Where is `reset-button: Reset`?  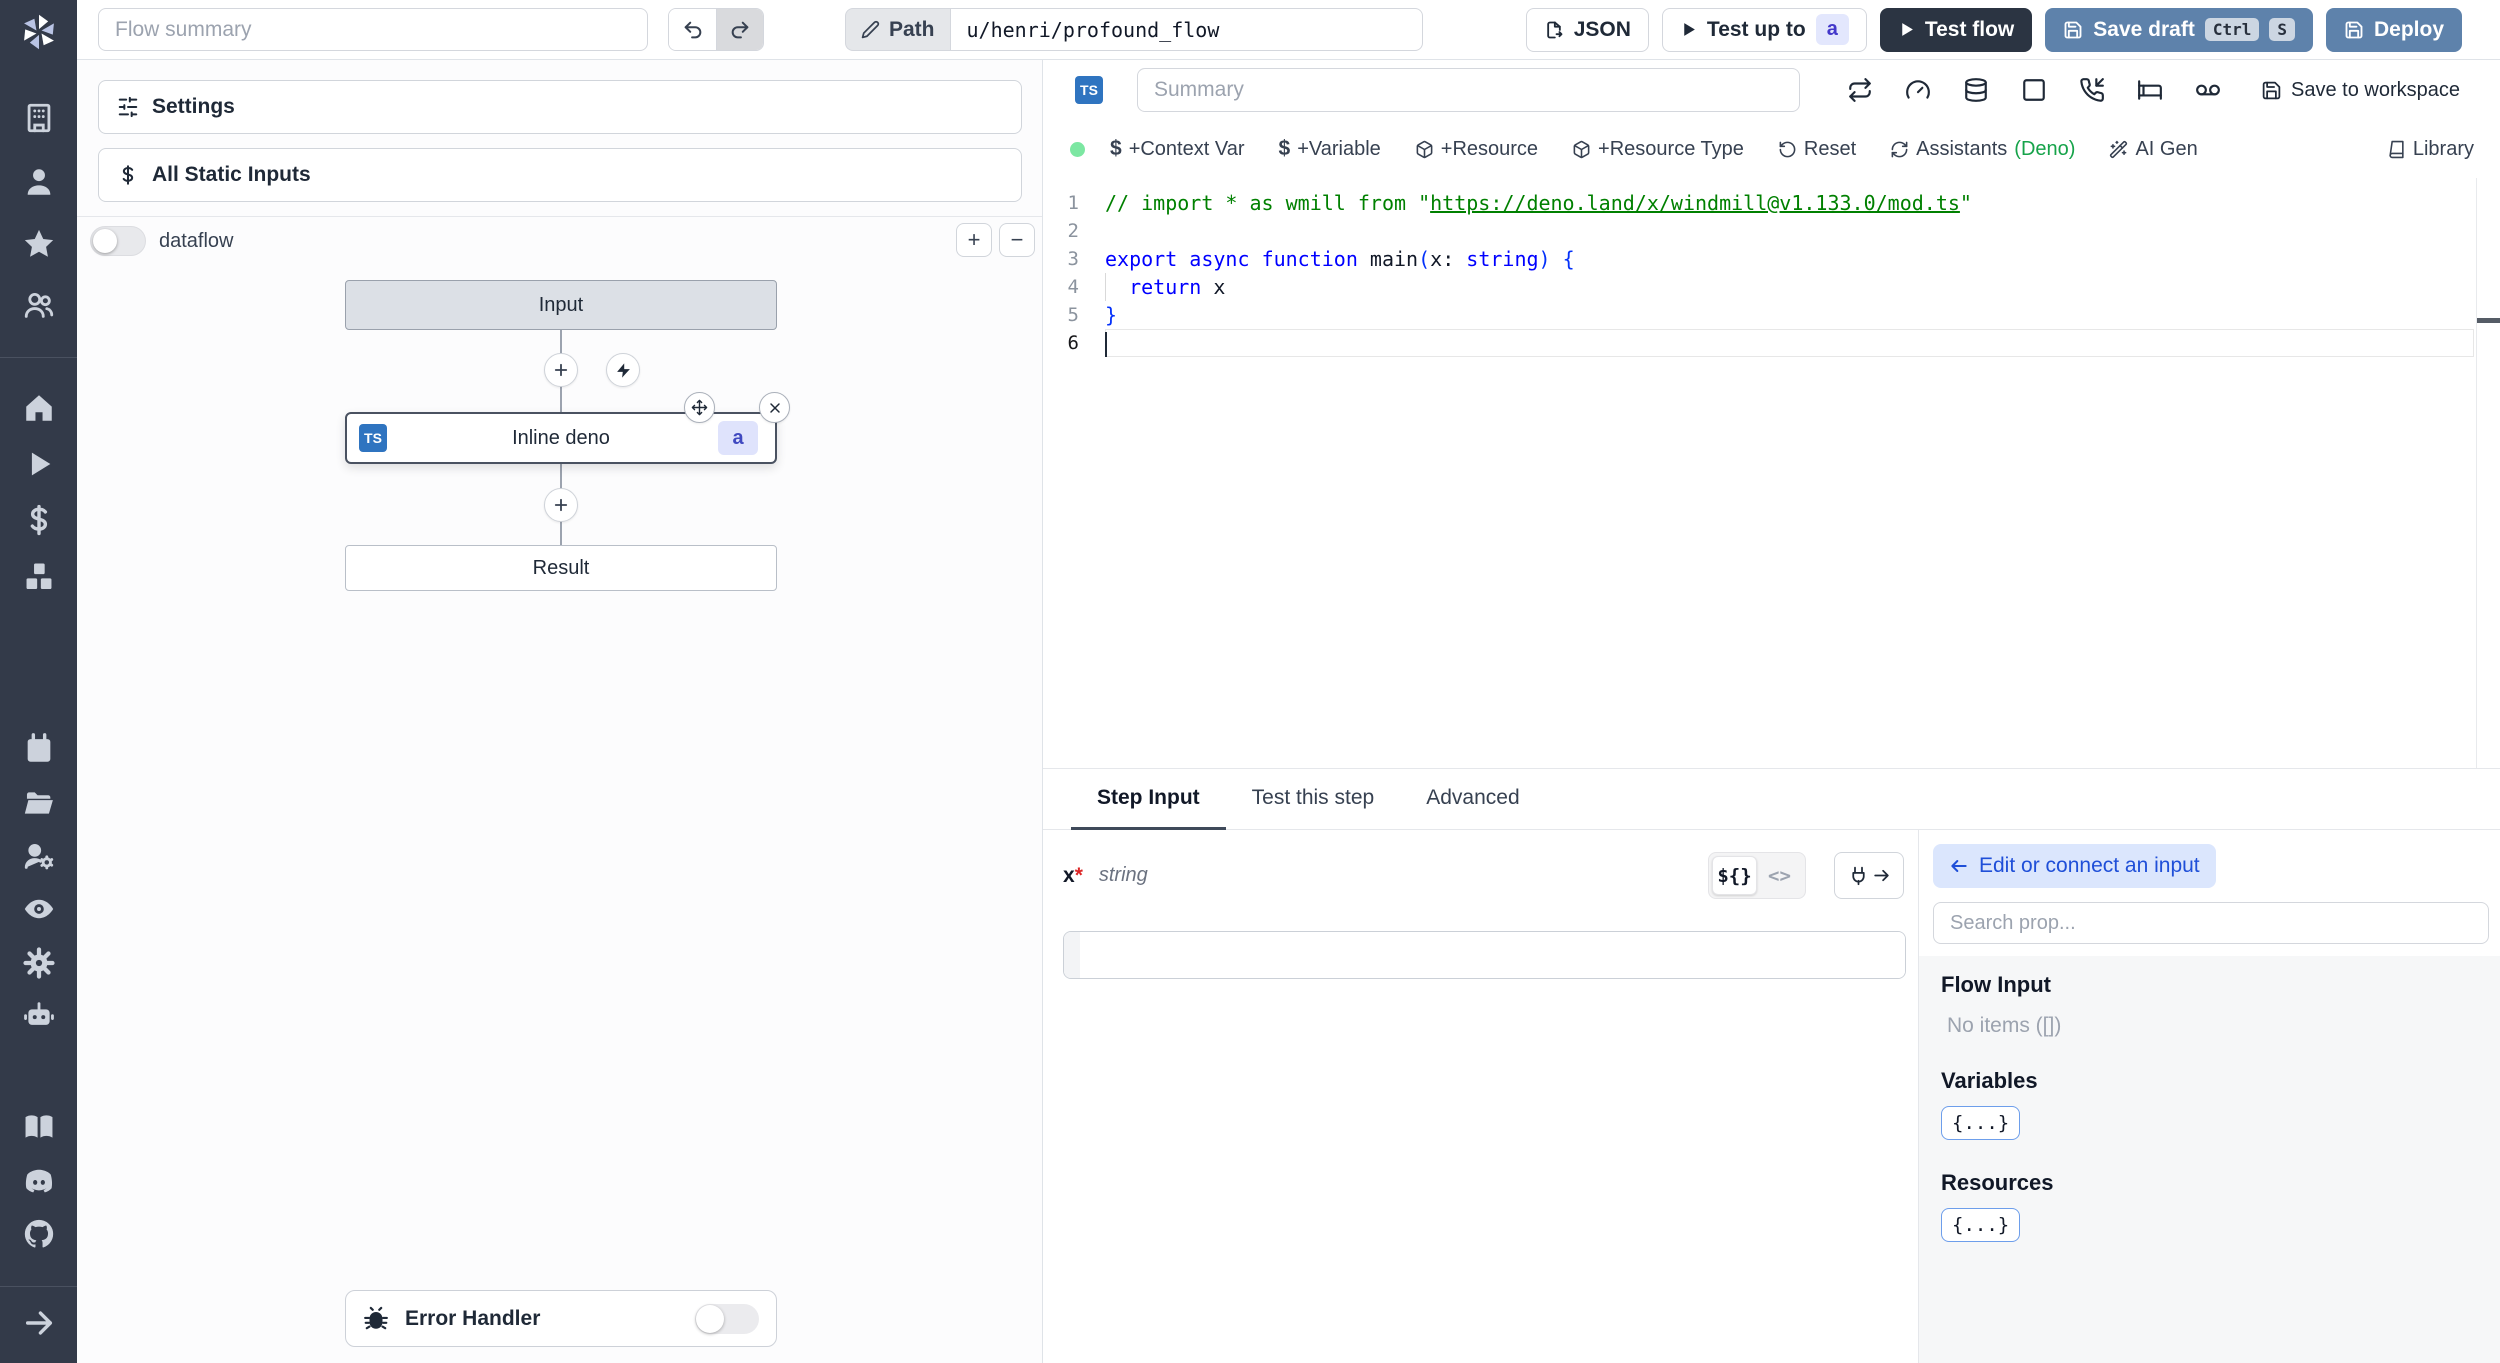
reset-button: Reset is located at coordinates (1817, 149).